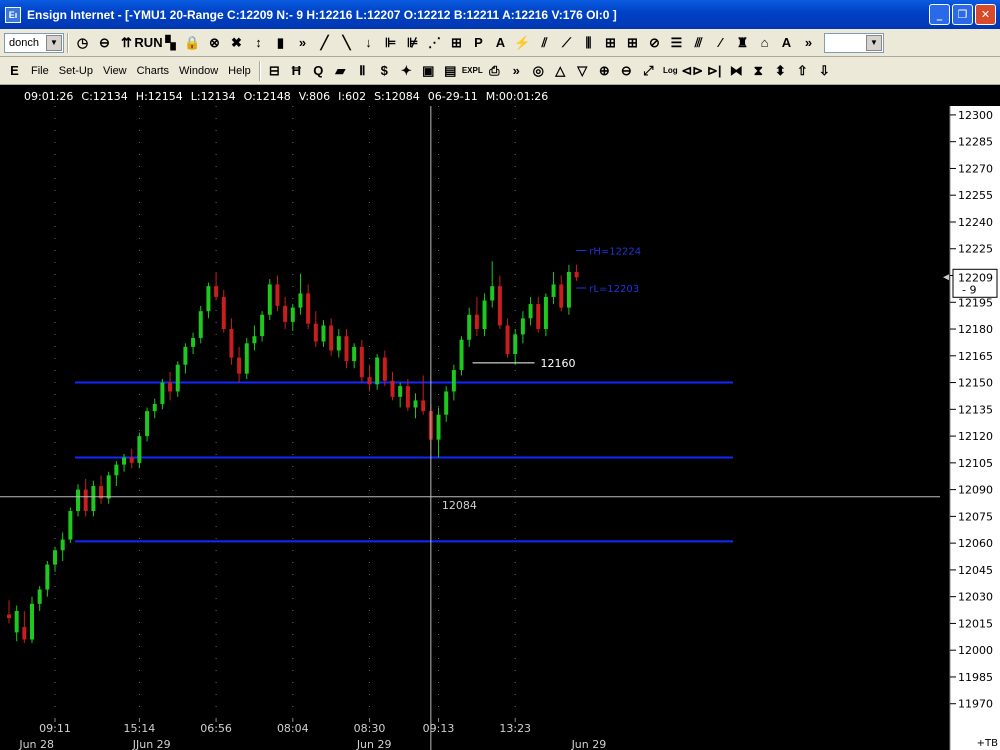 Image resolution: width=1000 pixels, height=750 pixels. Describe the element at coordinates (692, 71) in the screenshot. I see `toolbar2-icon-19: ⊲⊳` at that location.